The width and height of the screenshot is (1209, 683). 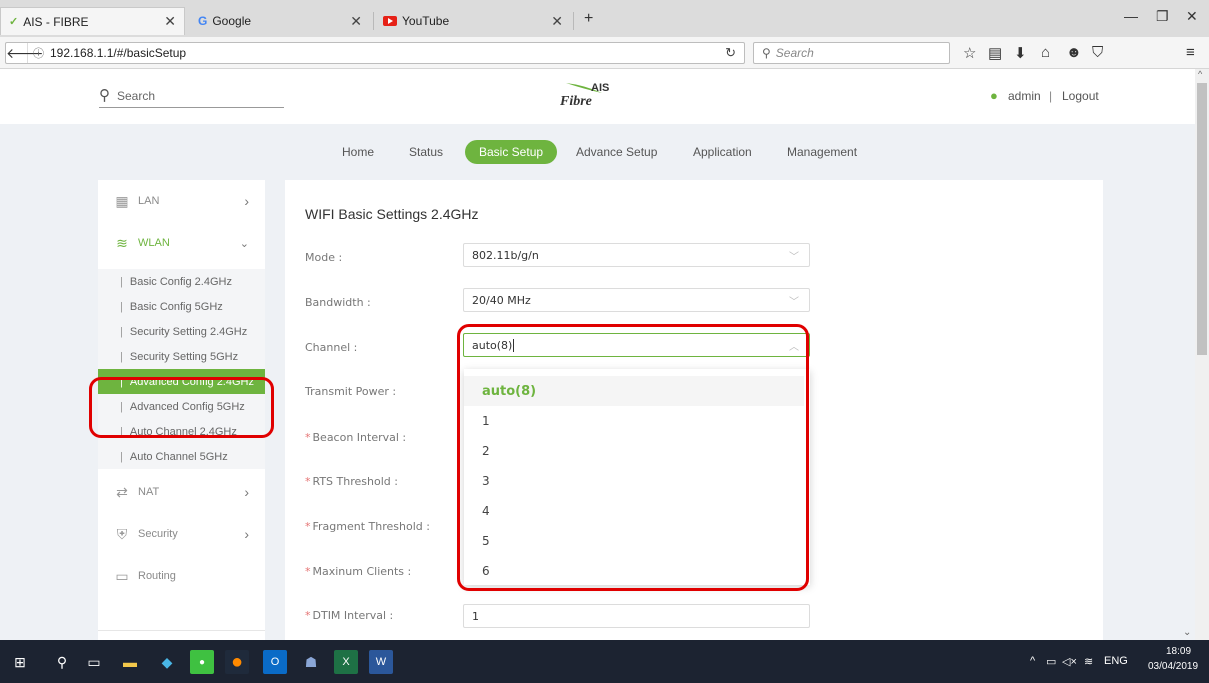 What do you see at coordinates (118, 53) in the screenshot?
I see `url-text: 192.168.1.1/#/basicSetup` at bounding box center [118, 53].